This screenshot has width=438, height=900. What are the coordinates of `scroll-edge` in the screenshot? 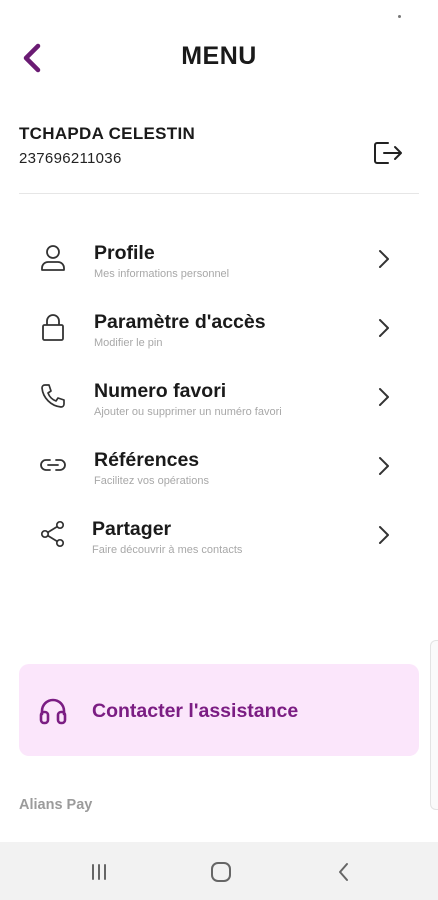 It's located at (434, 725).